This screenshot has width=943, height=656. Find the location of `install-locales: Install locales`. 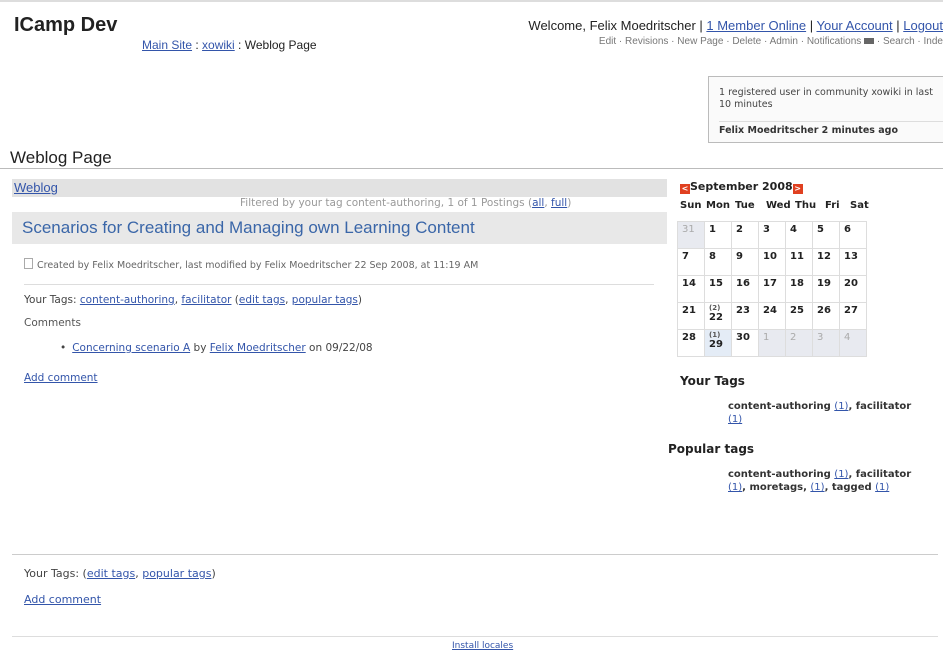

install-locales: Install locales is located at coordinates (482, 646).